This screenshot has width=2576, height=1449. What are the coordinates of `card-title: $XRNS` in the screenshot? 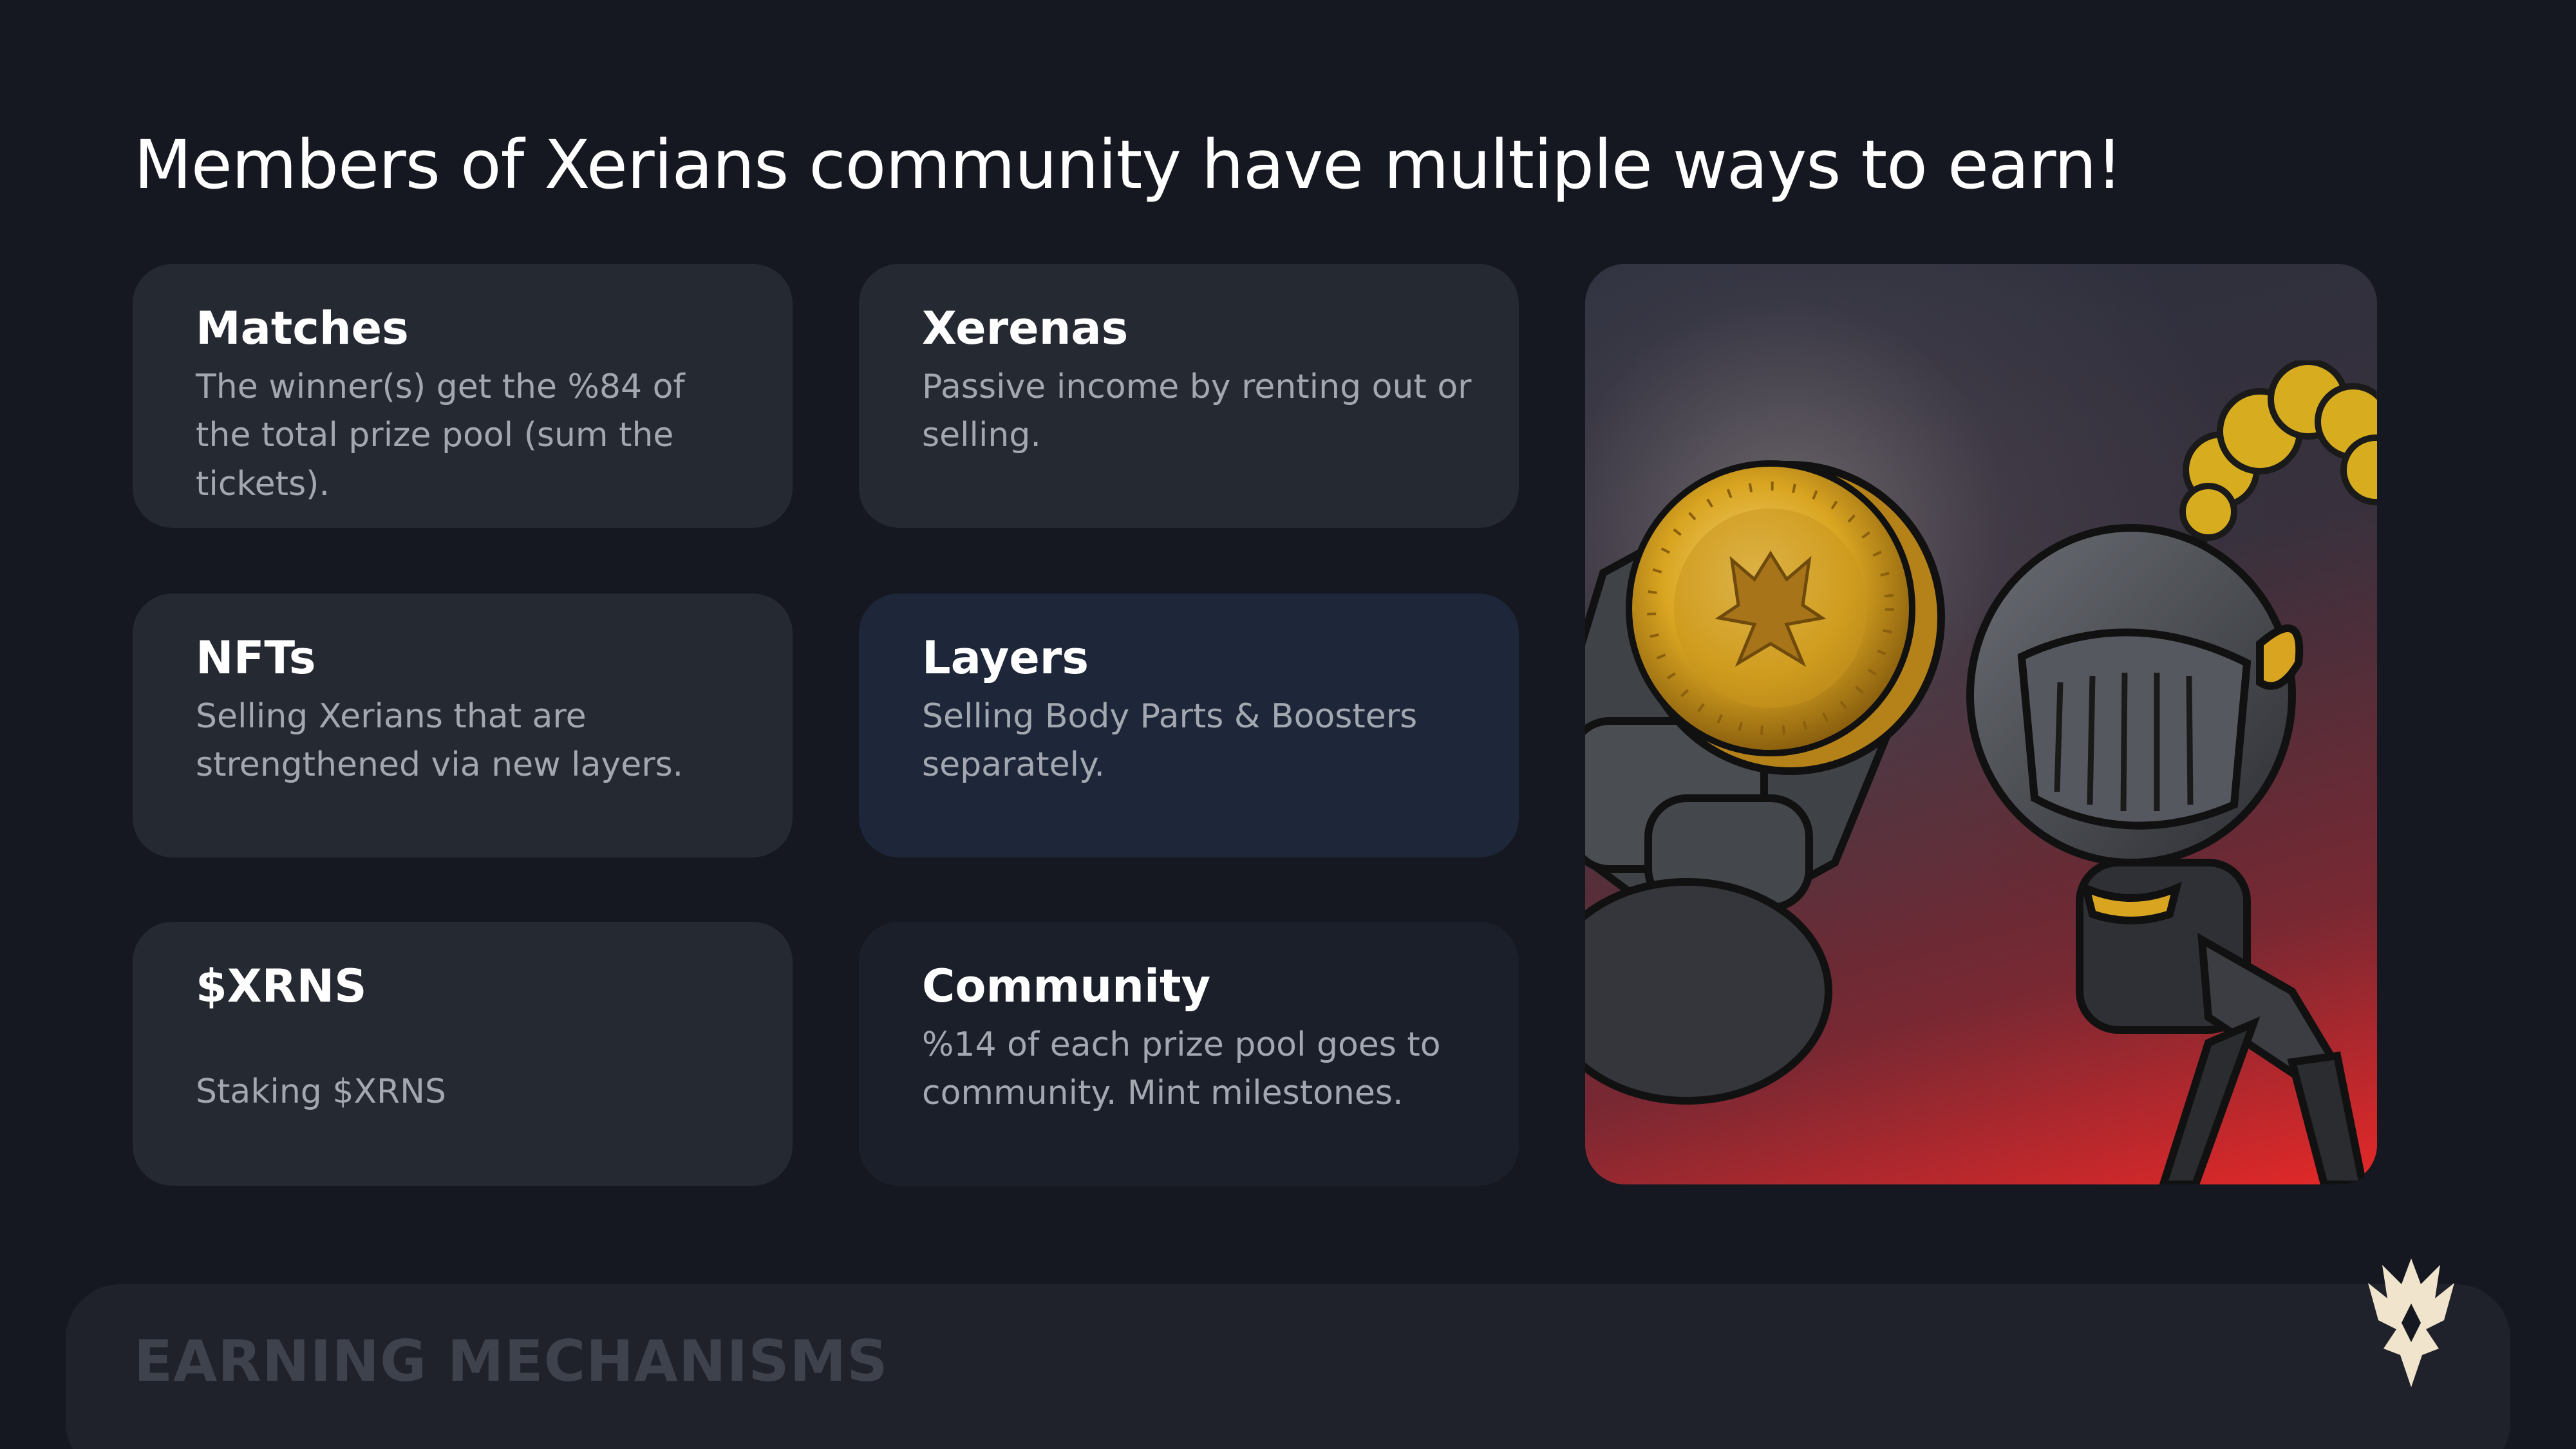 It's located at (281, 986).